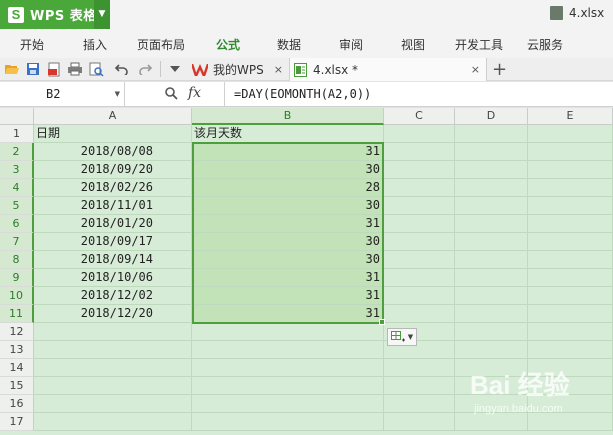 This screenshot has height=435, width=613. What do you see at coordinates (75, 69) in the screenshot?
I see `print-icon` at bounding box center [75, 69].